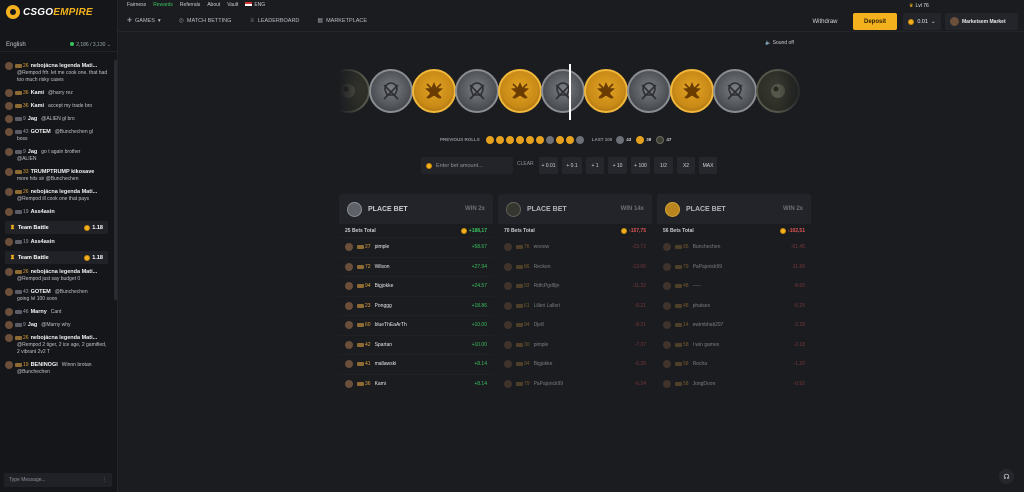 This screenshot has width=1024, height=492. I want to click on bet-username: Lilleri Lalleri, so click(547, 306).